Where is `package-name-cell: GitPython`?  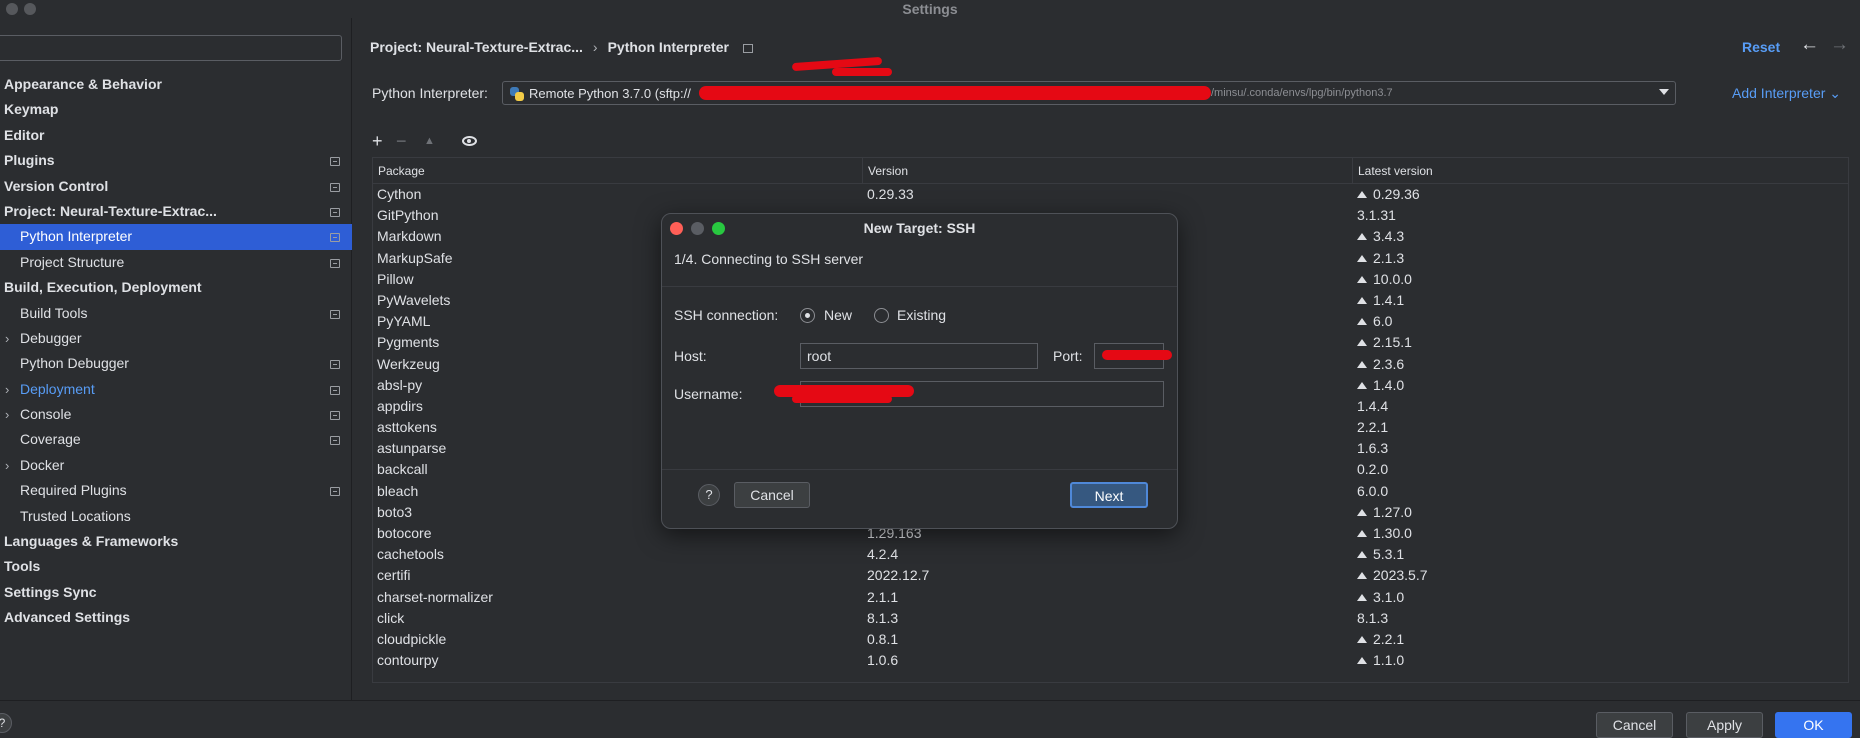 package-name-cell: GitPython is located at coordinates (408, 215).